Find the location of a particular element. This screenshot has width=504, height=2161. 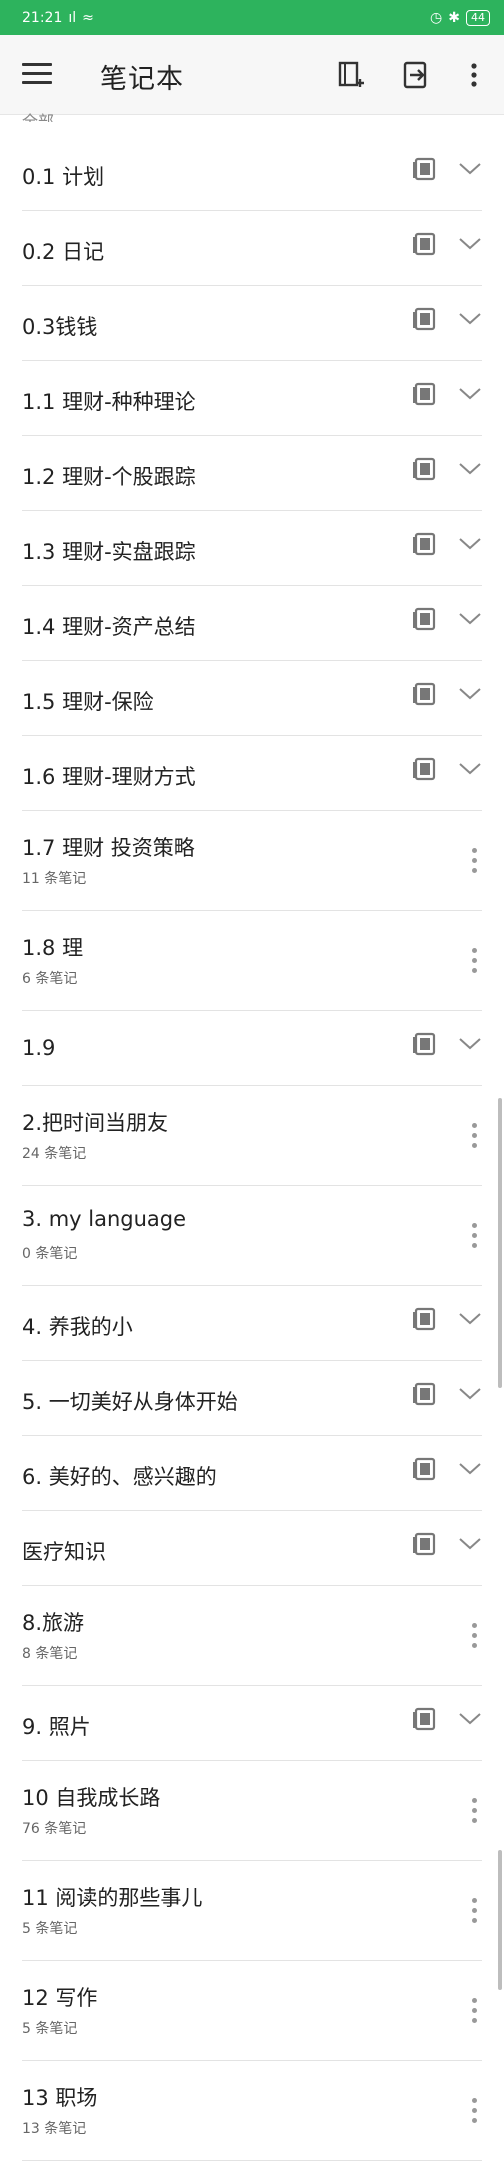

notebook-name: 1.2 理财-个股跟踪 is located at coordinates (109, 477).